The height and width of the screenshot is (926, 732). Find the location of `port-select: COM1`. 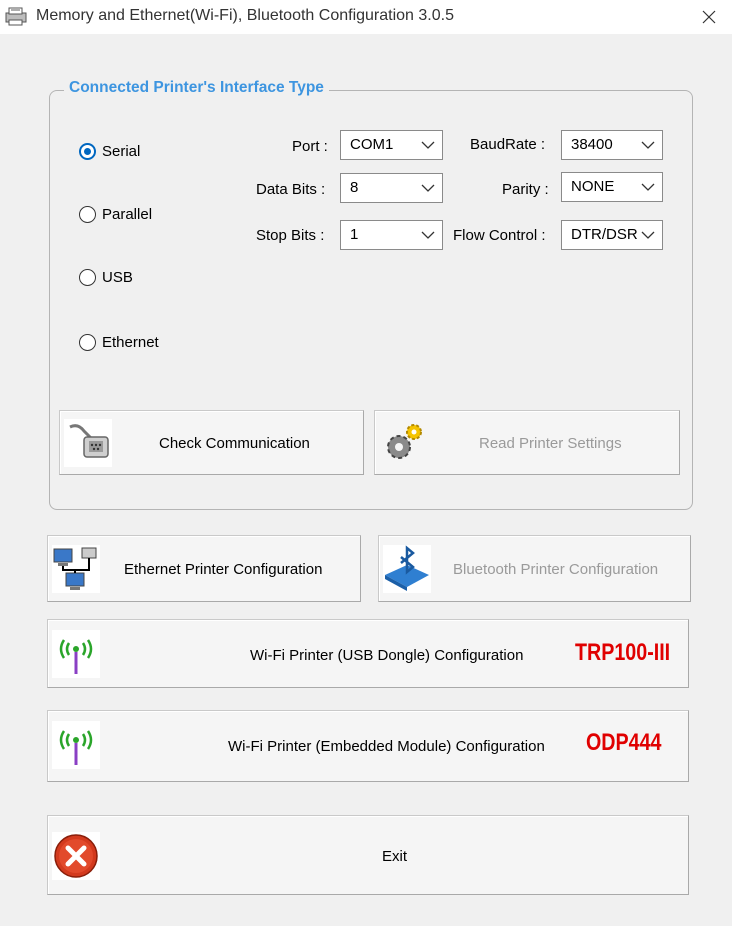

port-select: COM1 is located at coordinates (391, 145).